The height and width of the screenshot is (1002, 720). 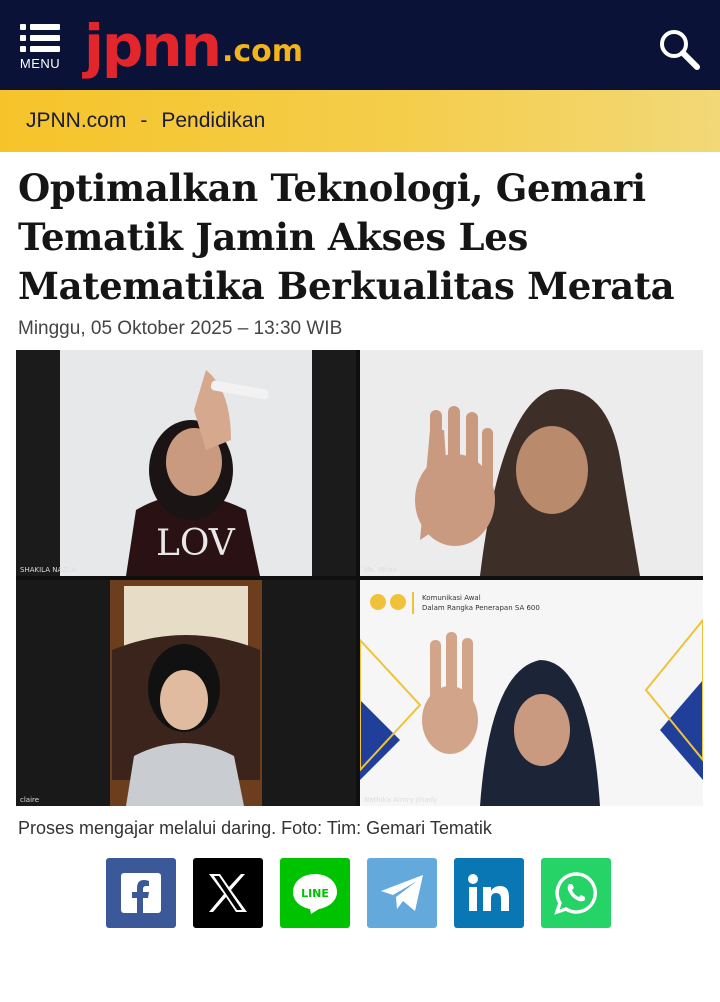 I want to click on student-1-illustration: LOV, so click(x=186, y=463).